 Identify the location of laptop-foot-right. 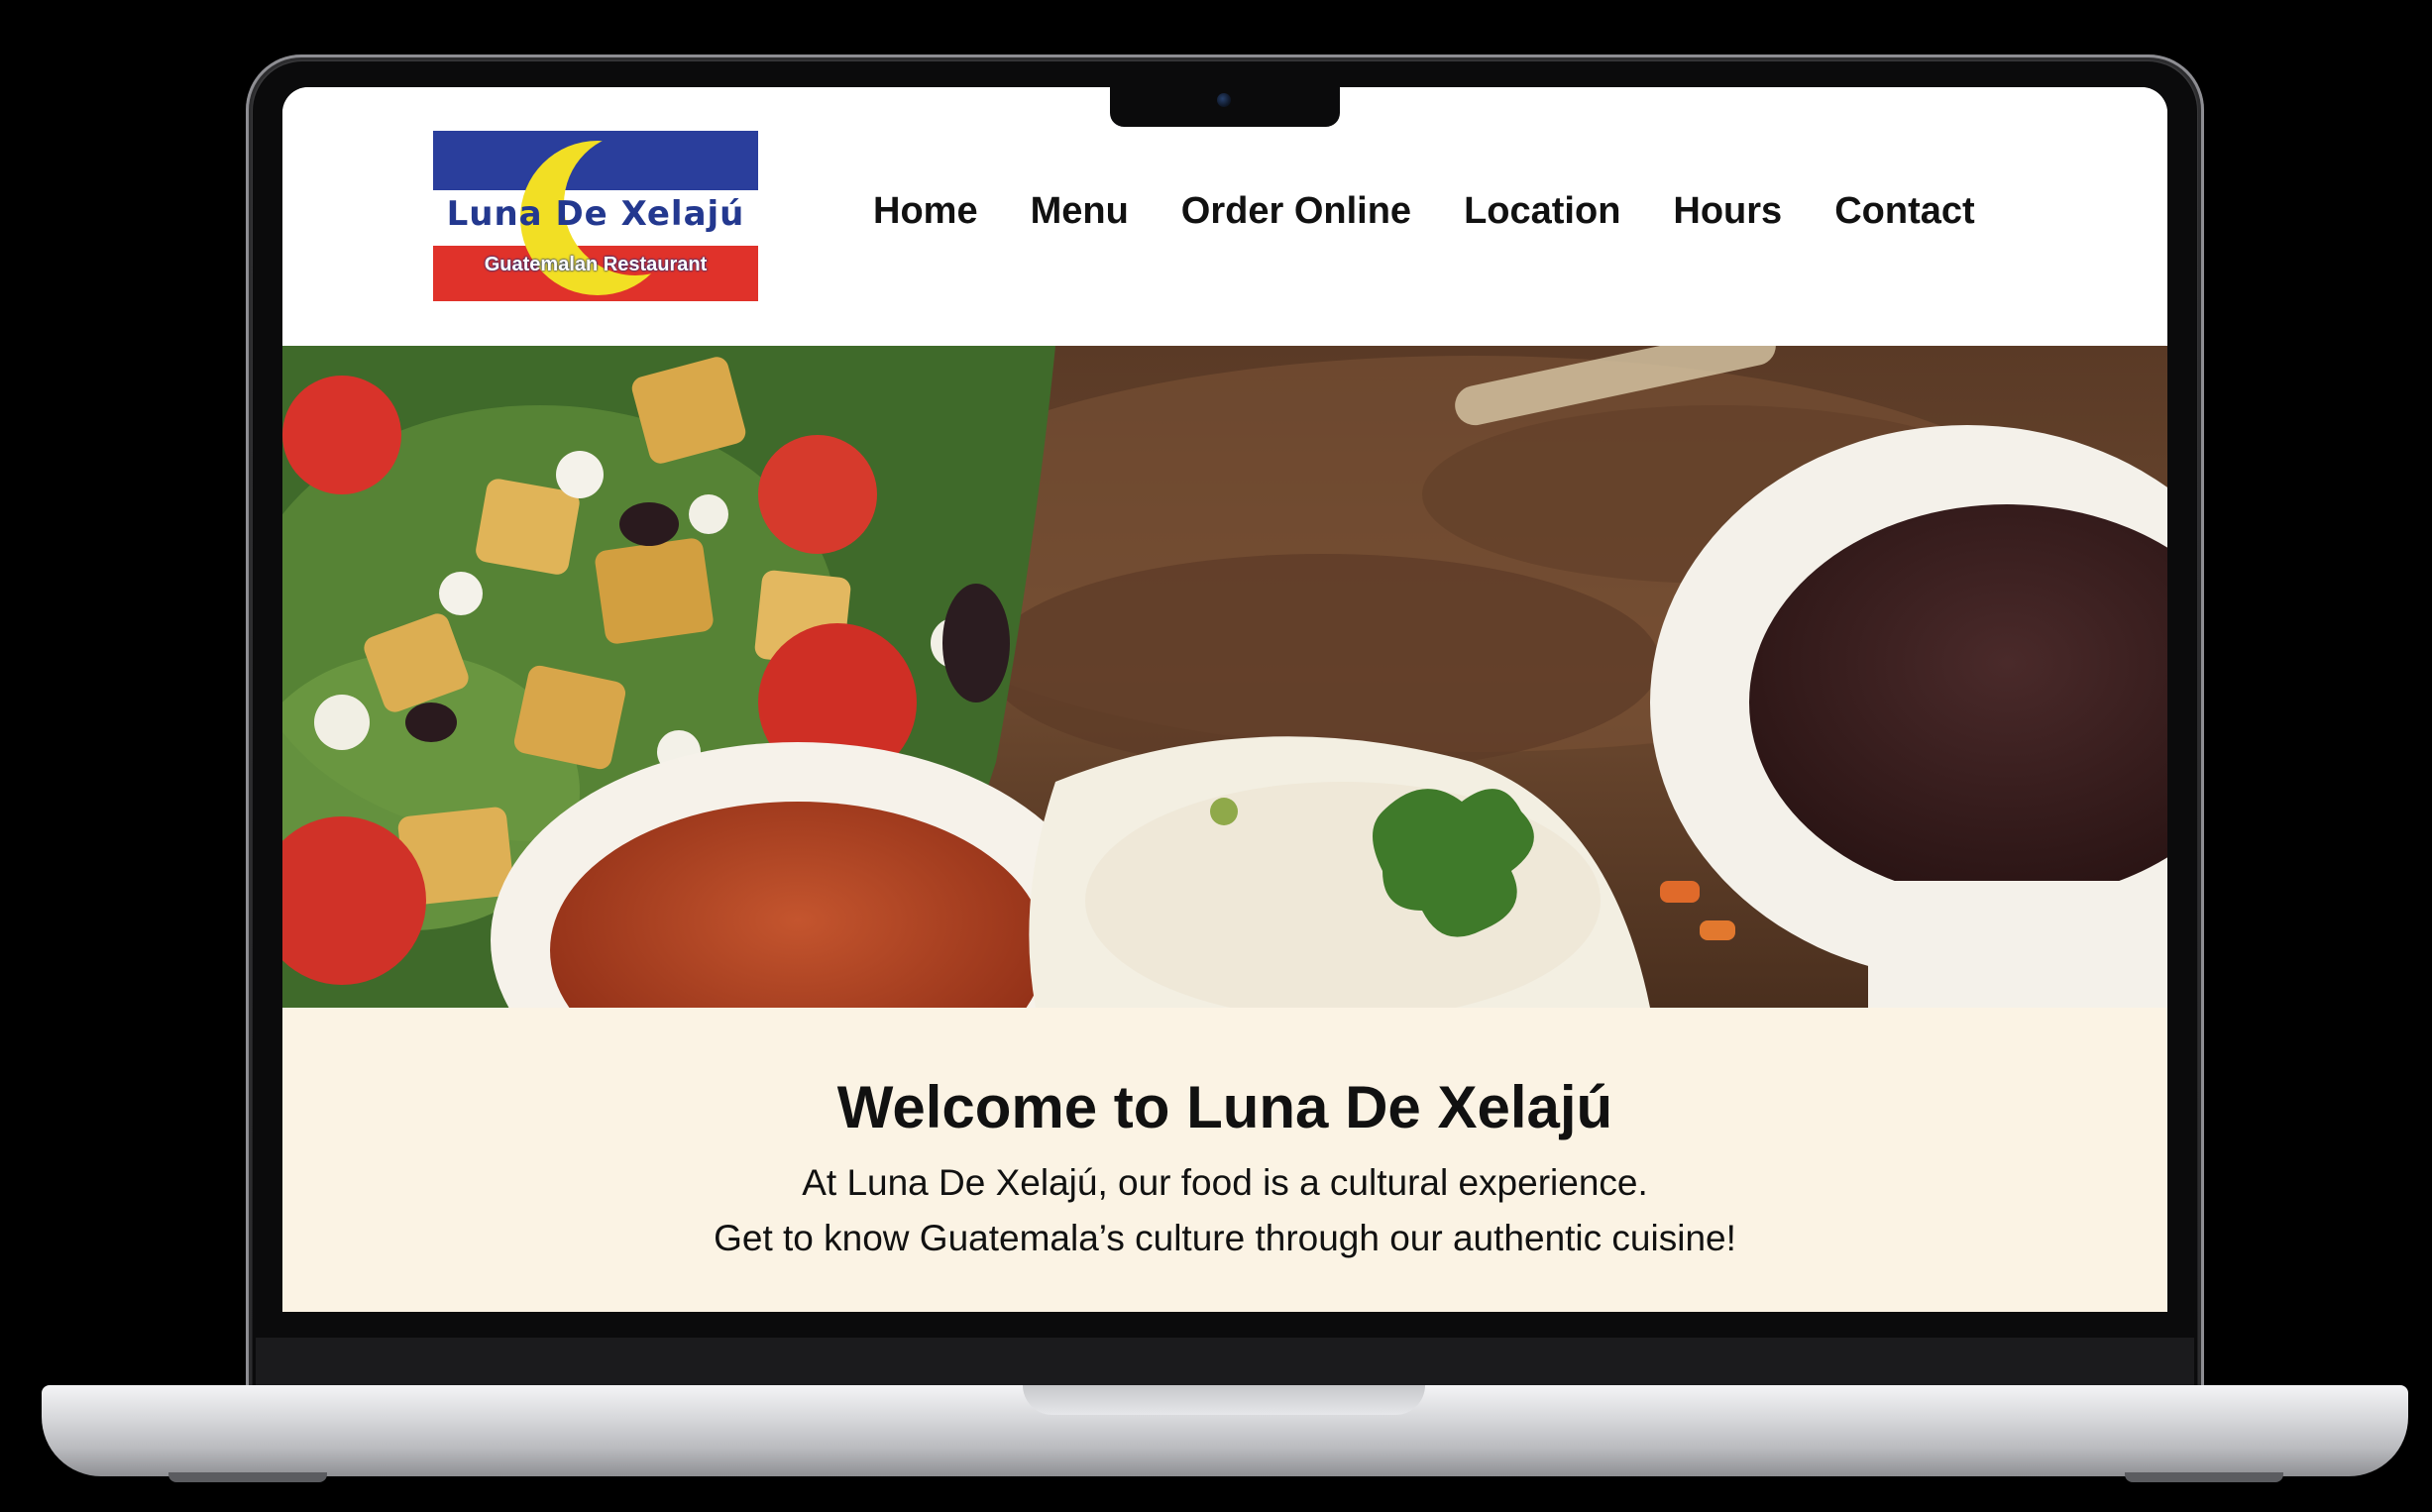
(2204, 1477).